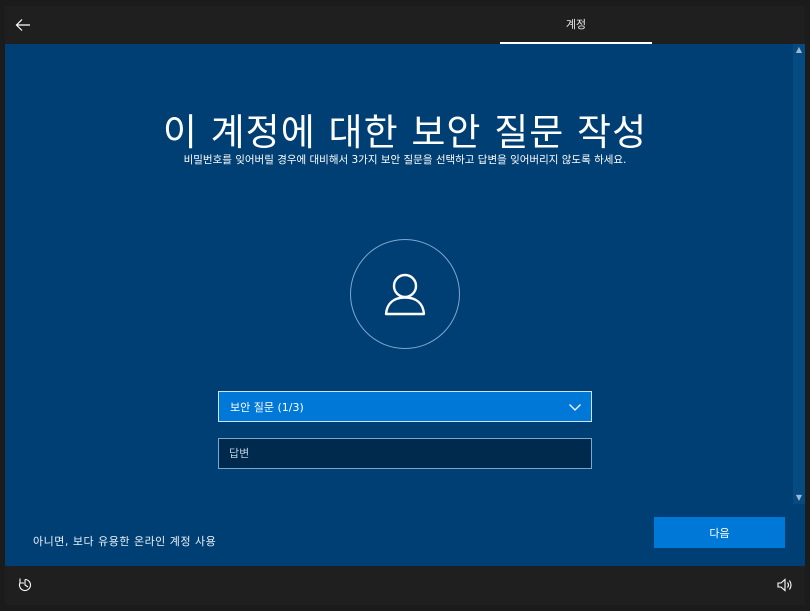  I want to click on back-arrow-icon, so click(22, 25).